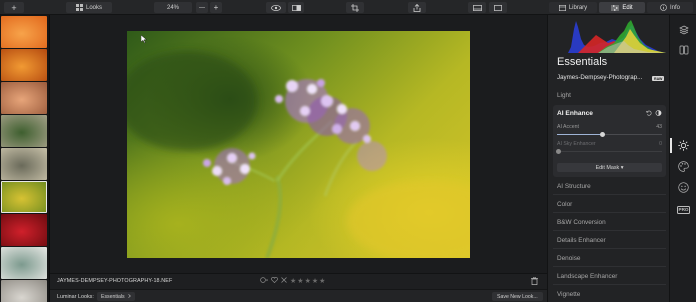  What do you see at coordinates (564, 95) in the screenshot?
I see `section-light: Light` at bounding box center [564, 95].